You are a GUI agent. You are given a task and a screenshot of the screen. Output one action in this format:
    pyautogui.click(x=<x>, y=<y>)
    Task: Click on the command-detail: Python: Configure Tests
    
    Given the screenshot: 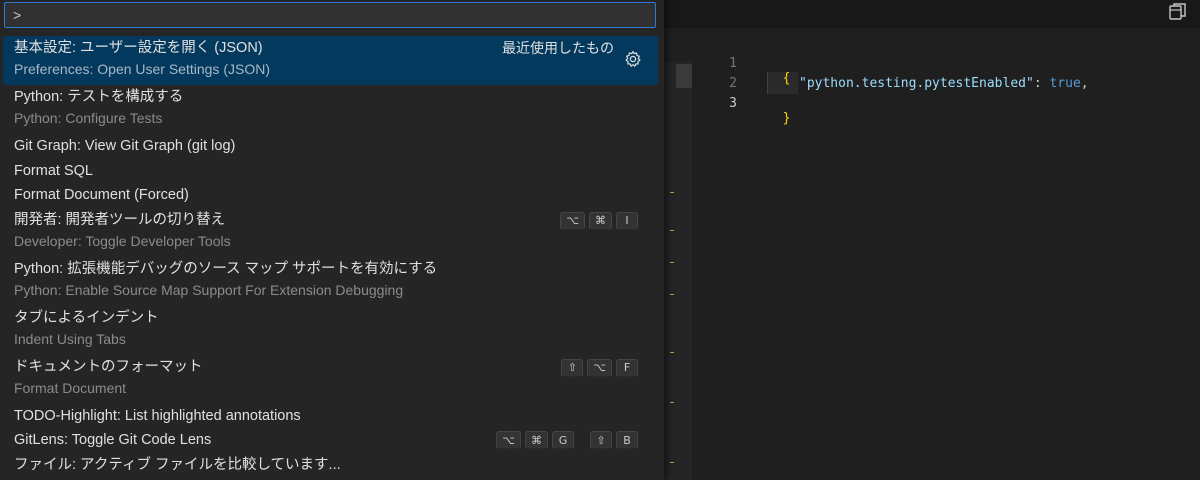 What is the action you would take?
    pyautogui.click(x=88, y=118)
    